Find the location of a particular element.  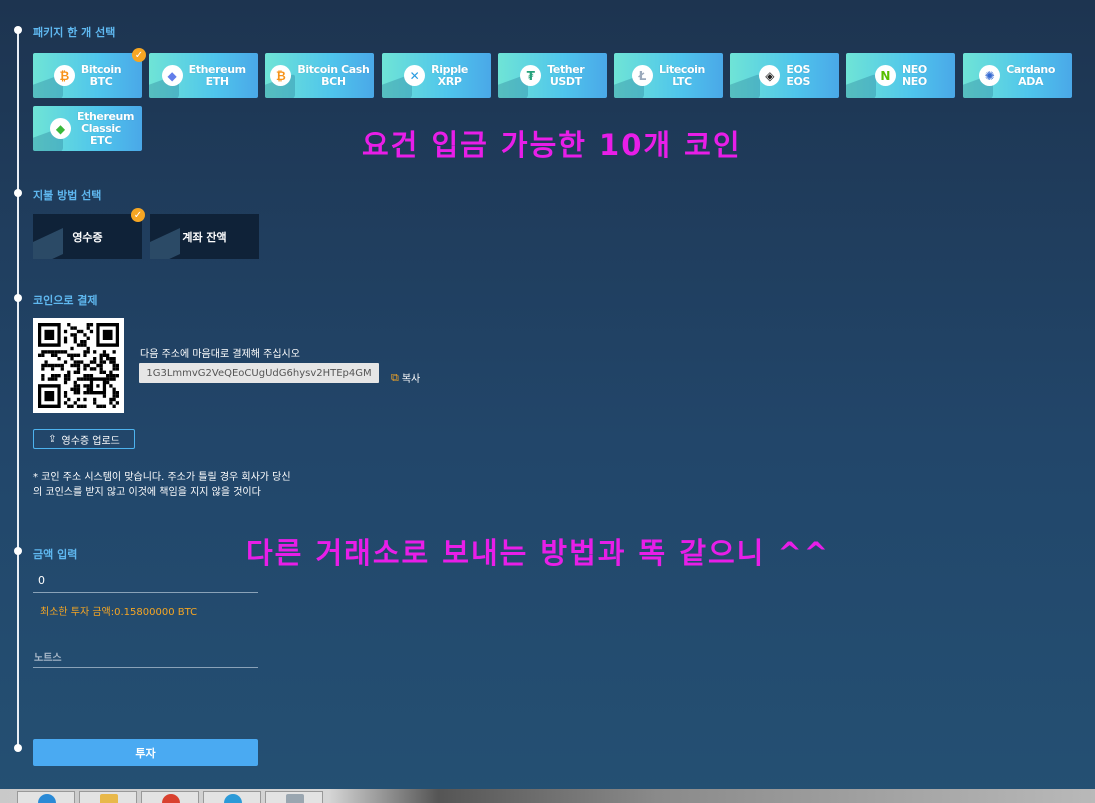

wallet-address-field: 1G3LmmvG2VeQEoCUgUdG6hysv2HTEp4GM is located at coordinates (259, 373).